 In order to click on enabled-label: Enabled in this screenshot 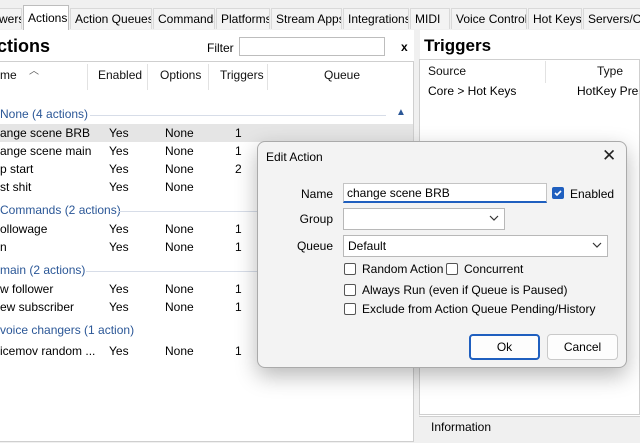, I will do `click(592, 194)`.